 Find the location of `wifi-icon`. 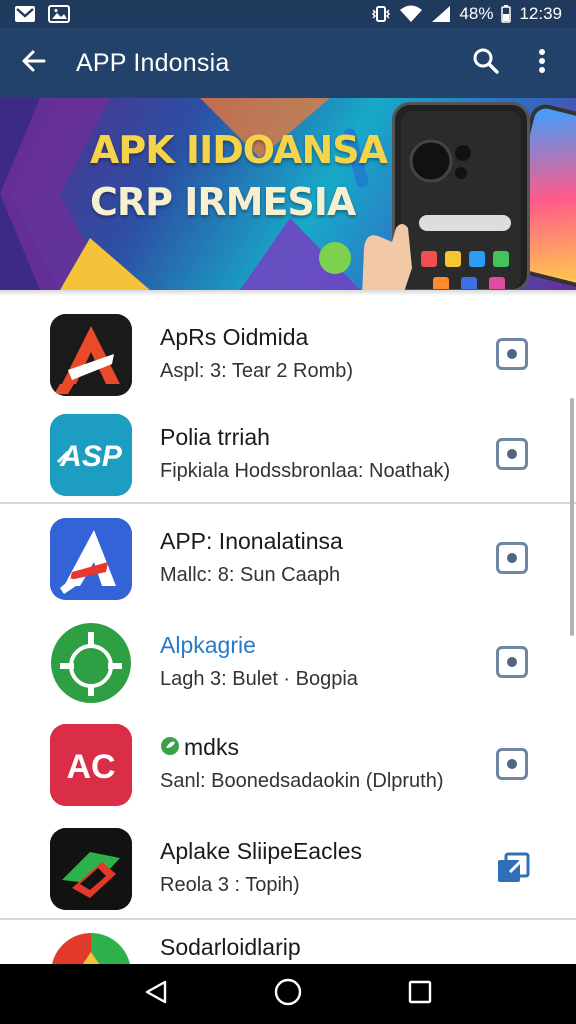

wifi-icon is located at coordinates (411, 14).